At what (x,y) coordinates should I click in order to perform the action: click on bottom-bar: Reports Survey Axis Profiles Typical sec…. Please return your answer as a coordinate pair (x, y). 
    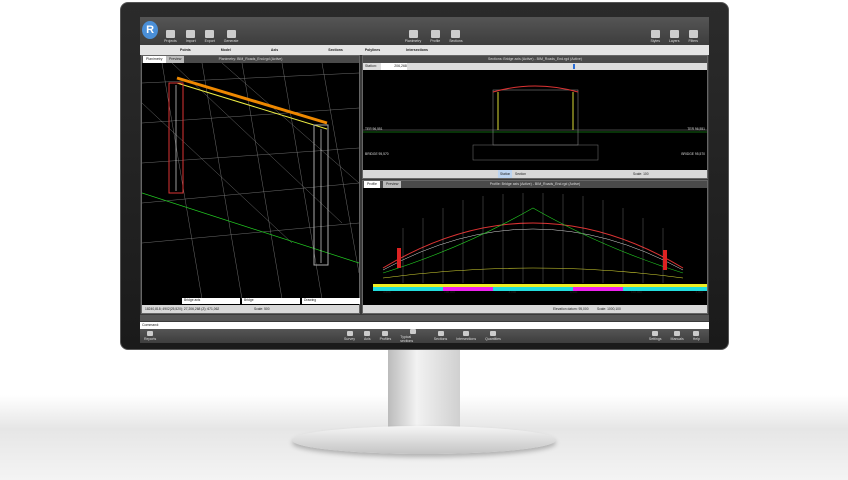
    Looking at the image, I should click on (424, 336).